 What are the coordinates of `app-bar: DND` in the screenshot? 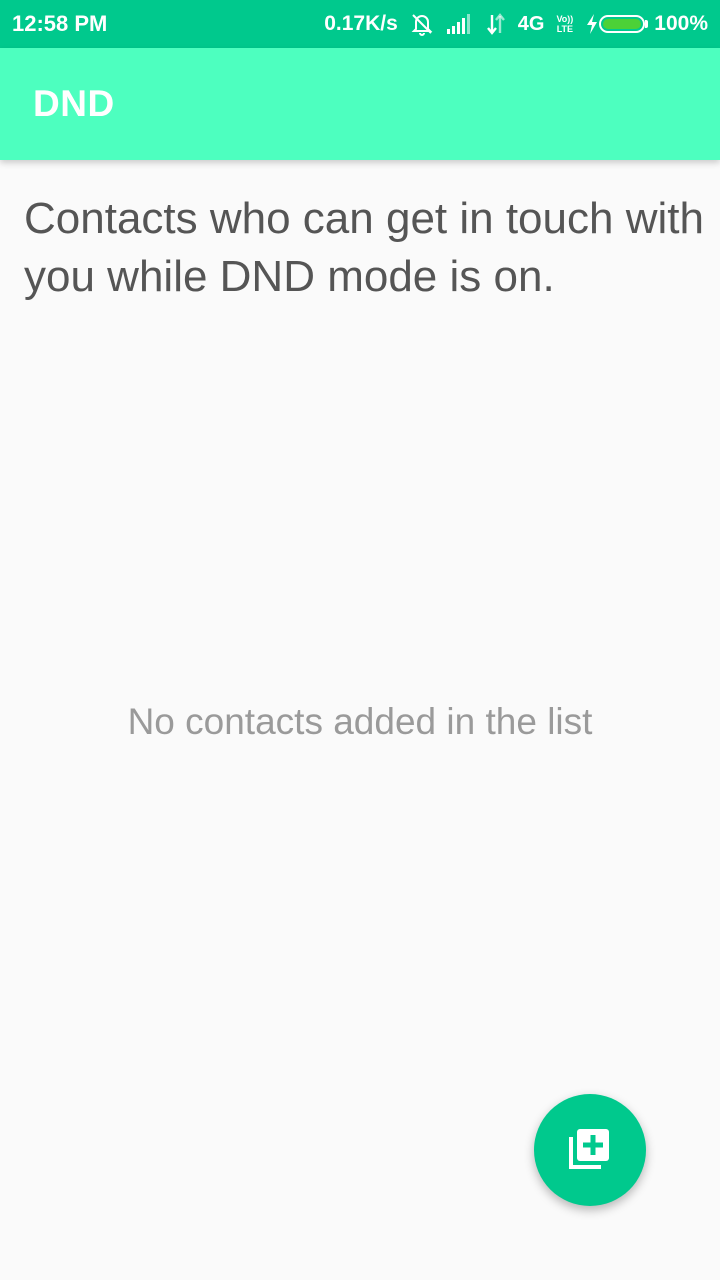 It's located at (360, 104).